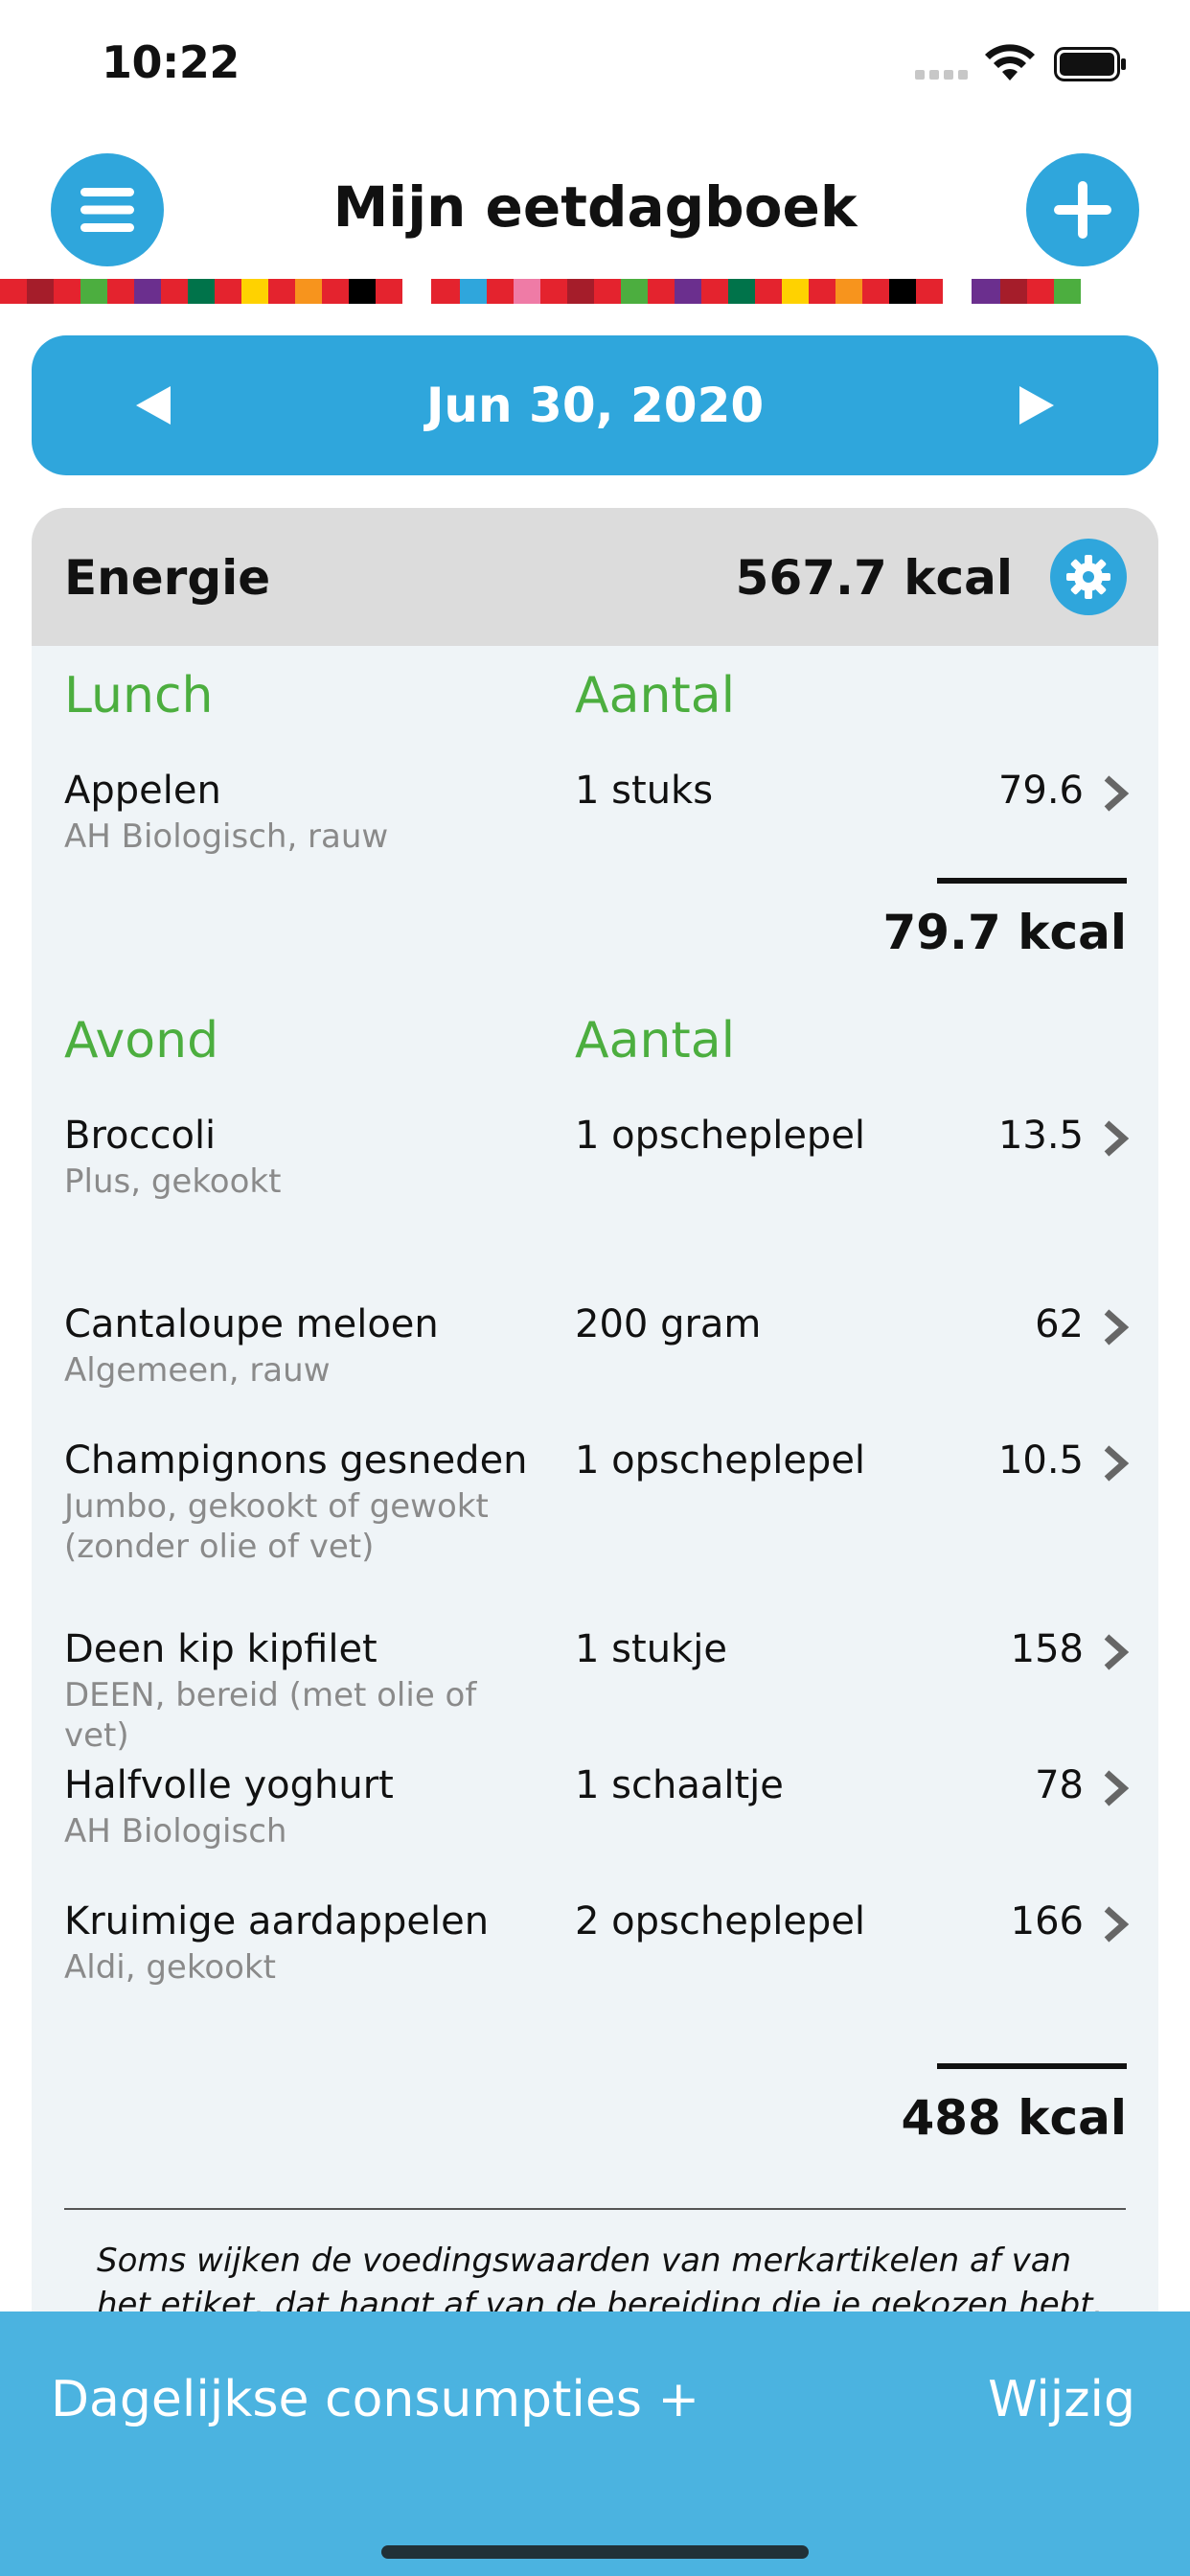  What do you see at coordinates (595, 2444) in the screenshot?
I see `bottom-bar: Dagelijkse consumpties + Wijzig` at bounding box center [595, 2444].